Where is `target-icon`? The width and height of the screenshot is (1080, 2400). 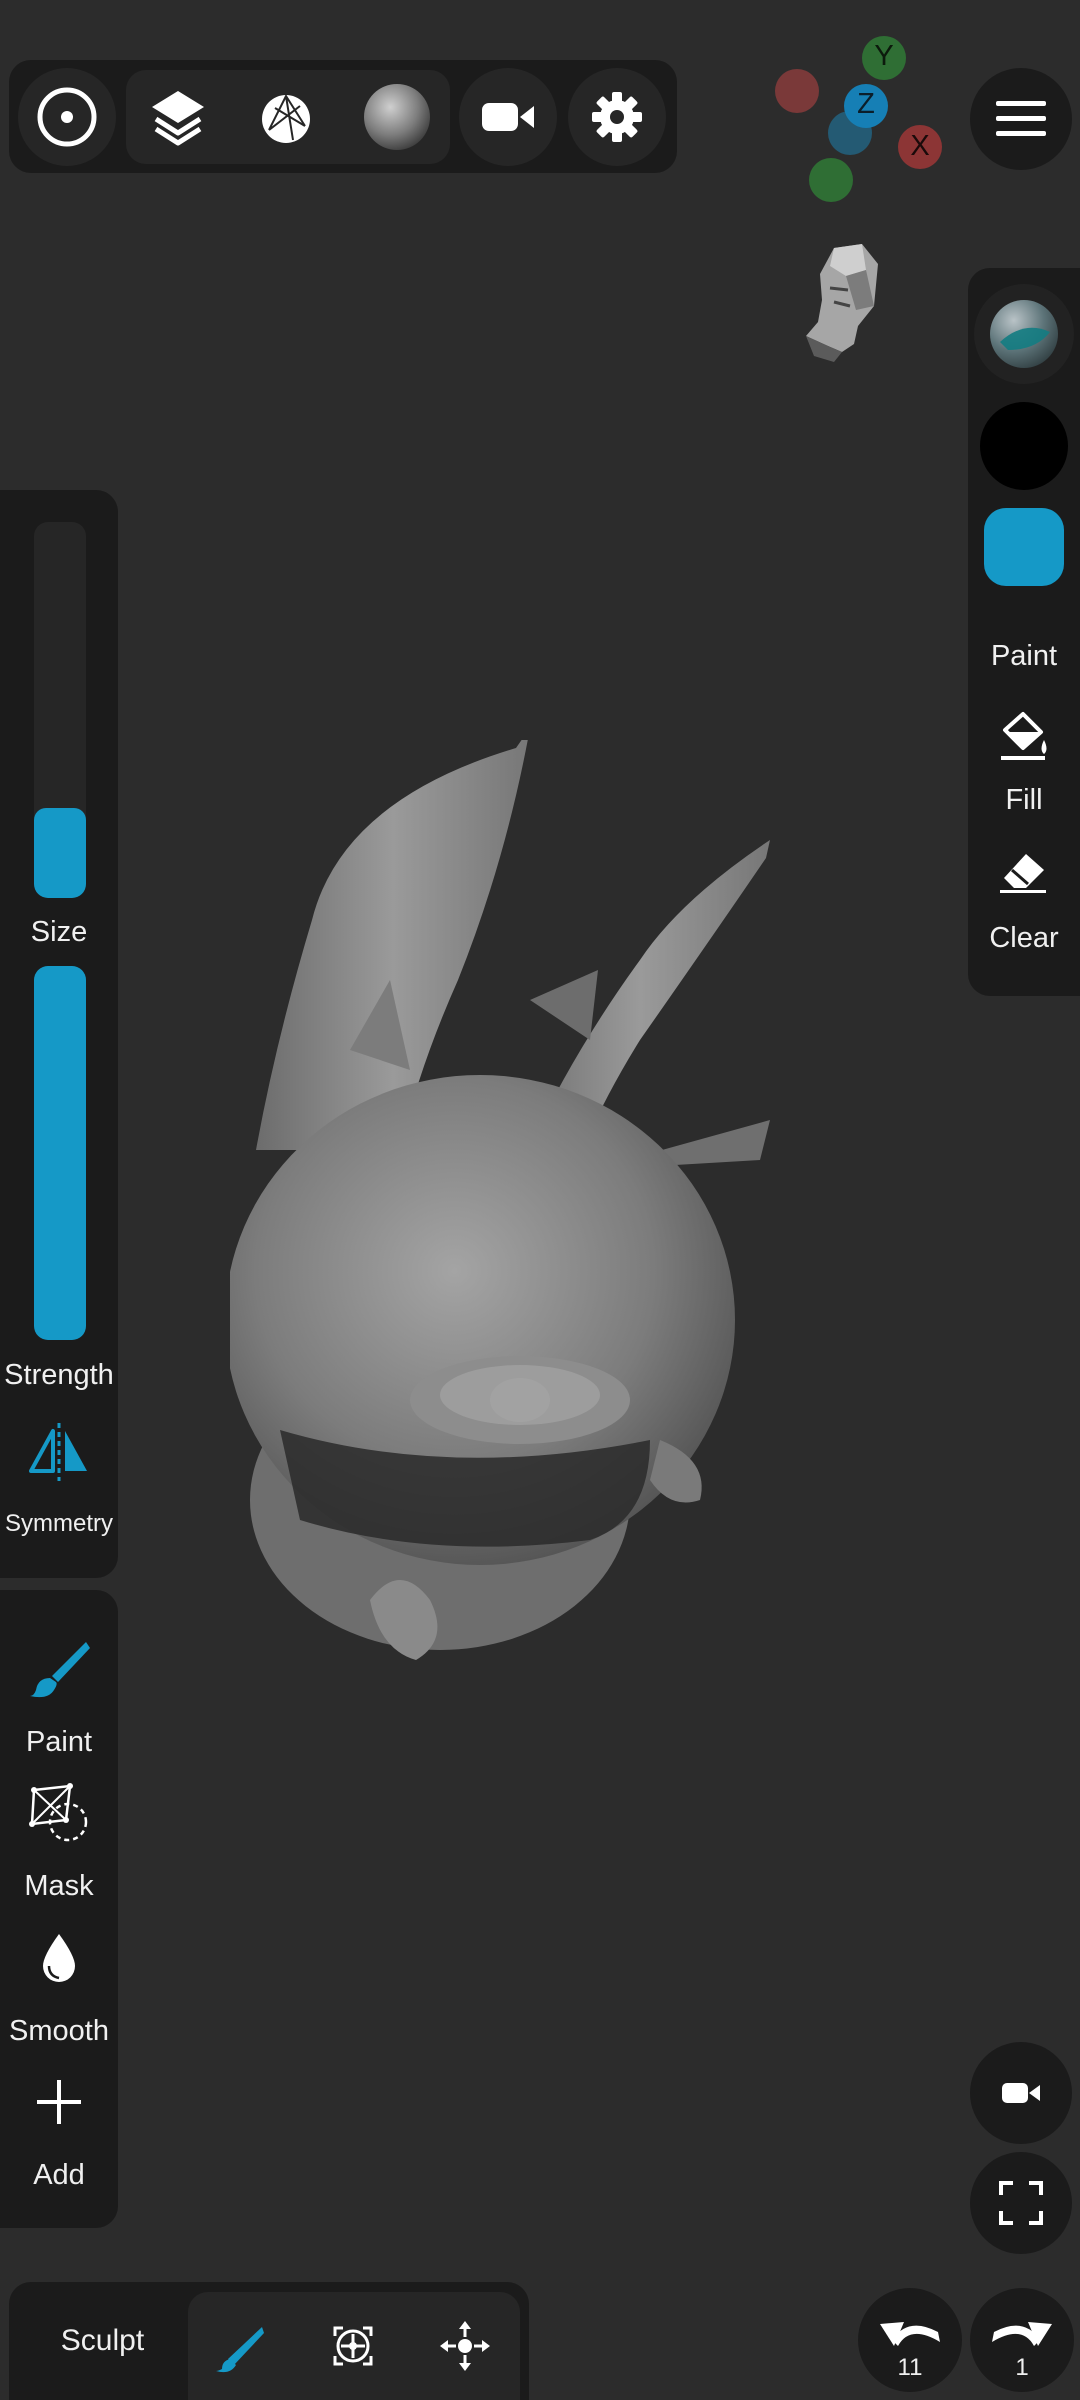
target-icon is located at coordinates (67, 117).